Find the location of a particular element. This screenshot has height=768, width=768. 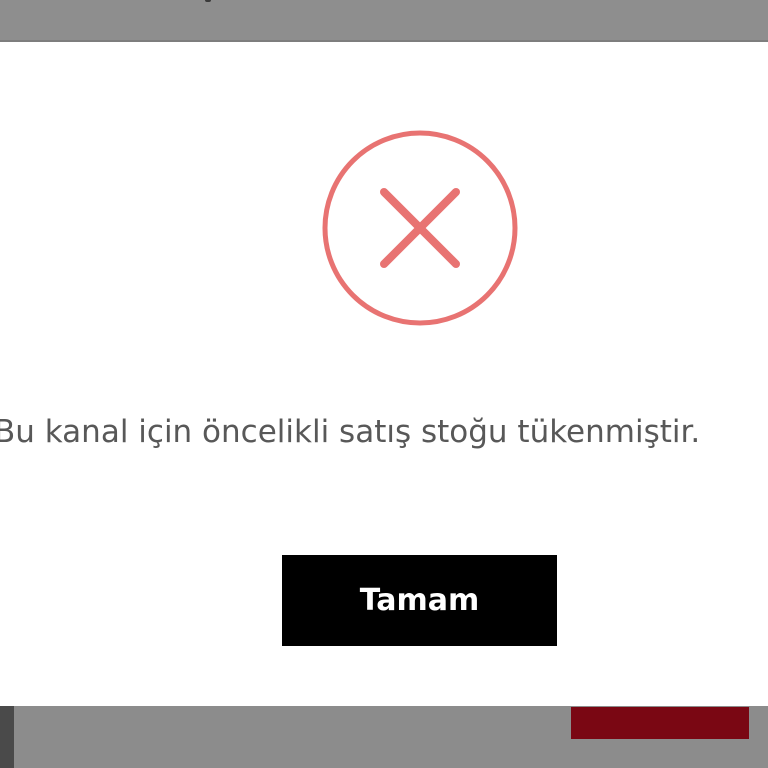

dimmed-page-header is located at coordinates (384, 21).